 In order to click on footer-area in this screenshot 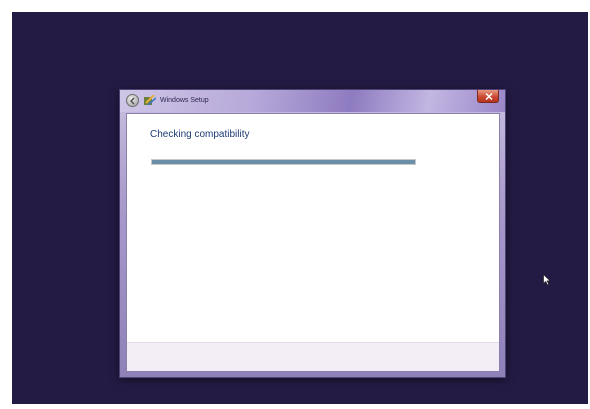, I will do `click(313, 356)`.